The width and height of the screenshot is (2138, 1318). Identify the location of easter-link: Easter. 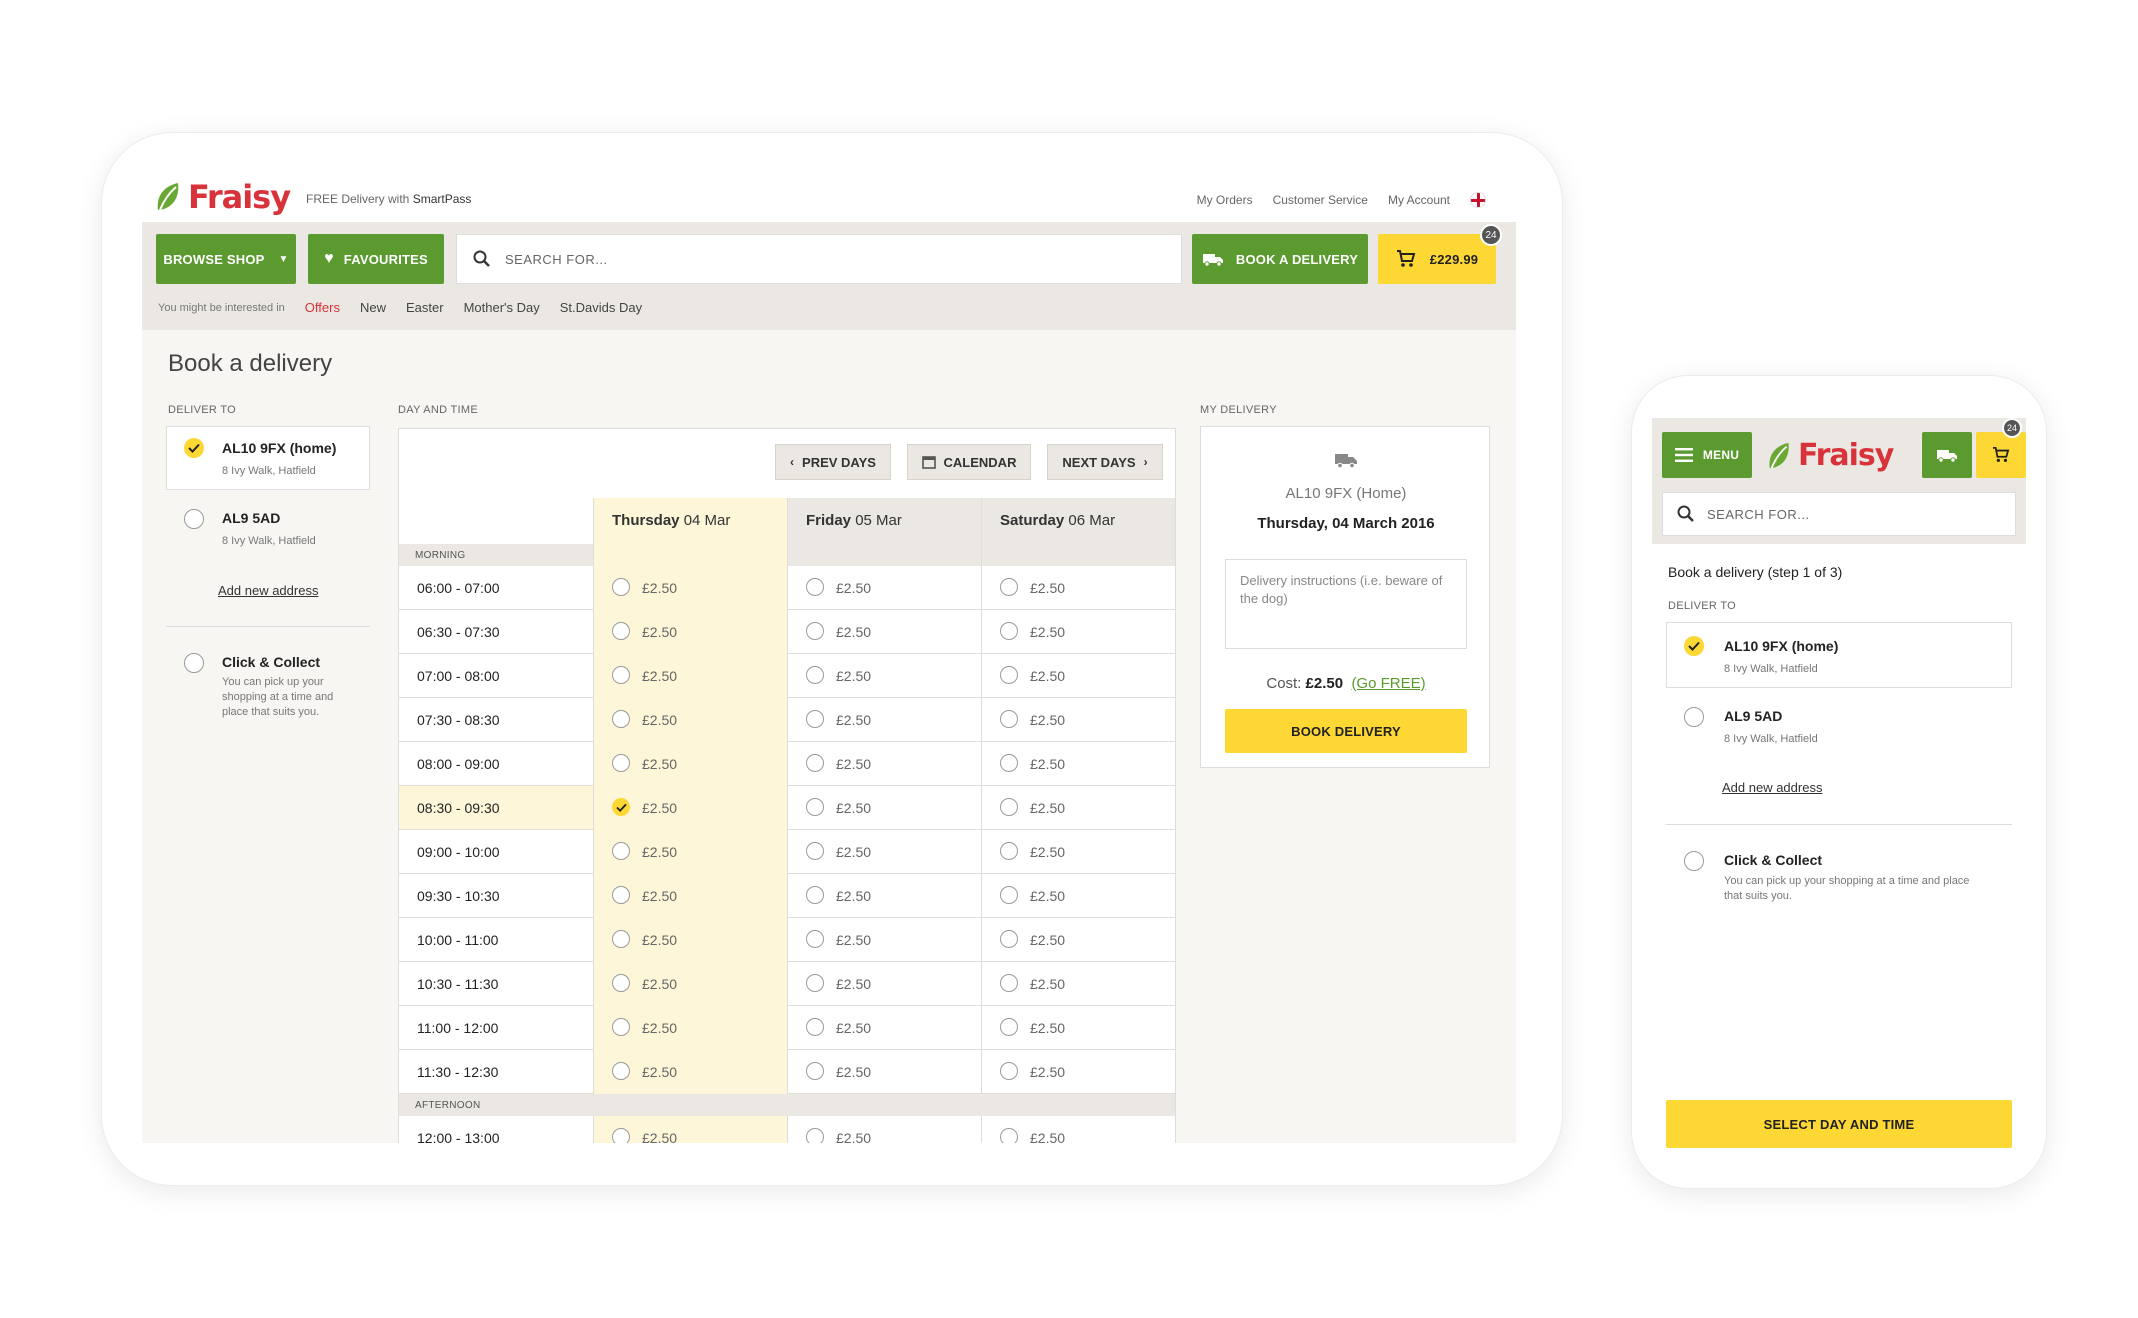
(425, 307).